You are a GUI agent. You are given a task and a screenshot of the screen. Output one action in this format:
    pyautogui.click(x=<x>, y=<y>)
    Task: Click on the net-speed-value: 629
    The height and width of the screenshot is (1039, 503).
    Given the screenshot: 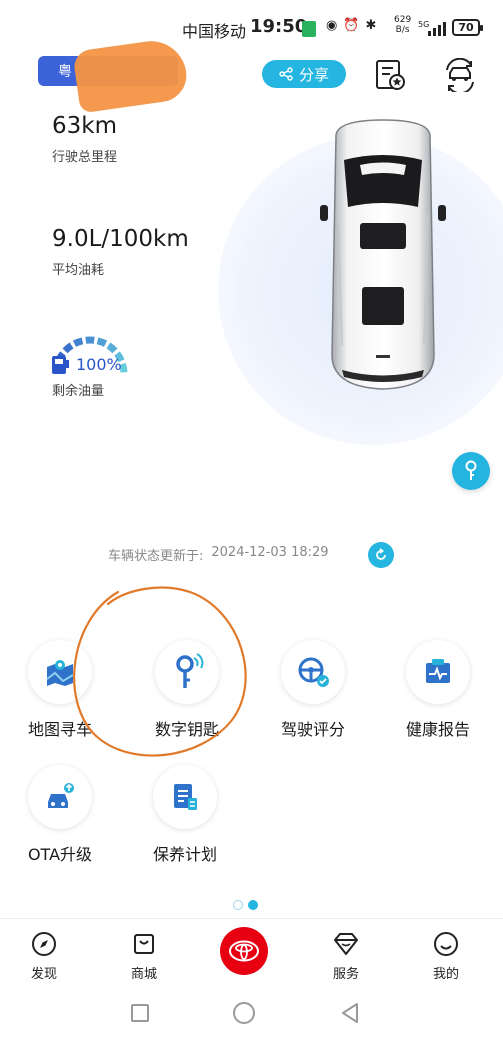 What is the action you would take?
    pyautogui.click(x=403, y=20)
    